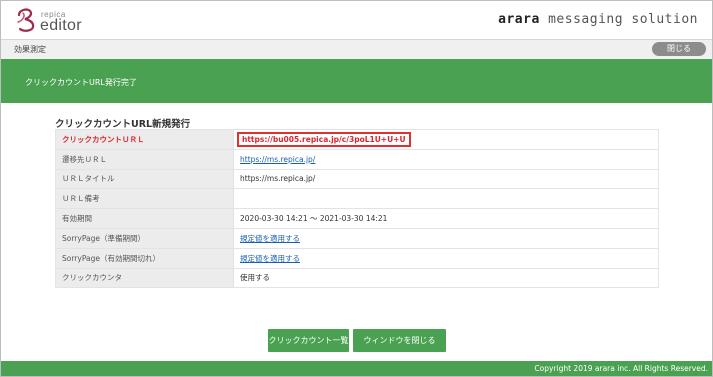 The width and height of the screenshot is (713, 377). Describe the element at coordinates (26, 20) in the screenshot. I see `logo-mark-icon` at that location.